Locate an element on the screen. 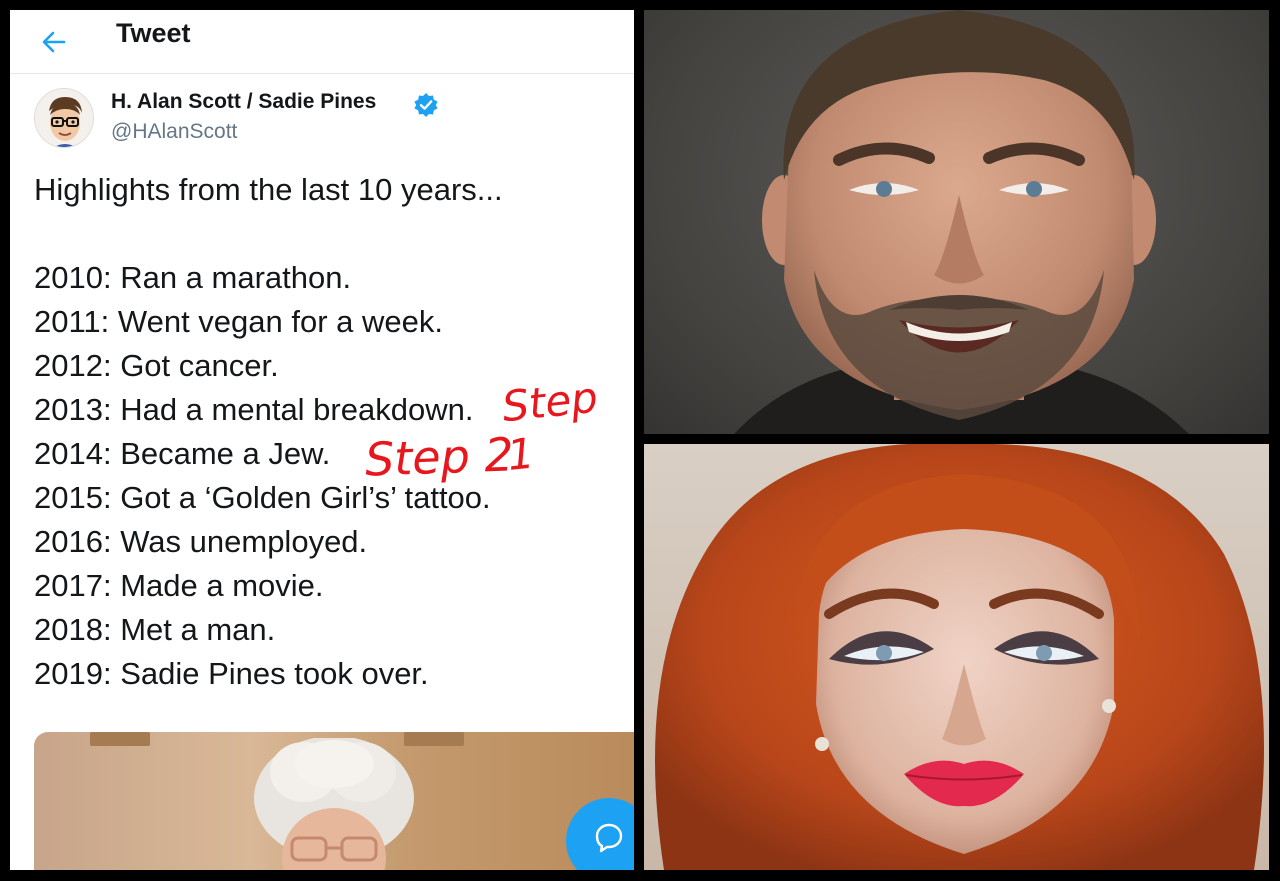 The image size is (1280, 881). avatar-cartoon-icon is located at coordinates (64, 118).